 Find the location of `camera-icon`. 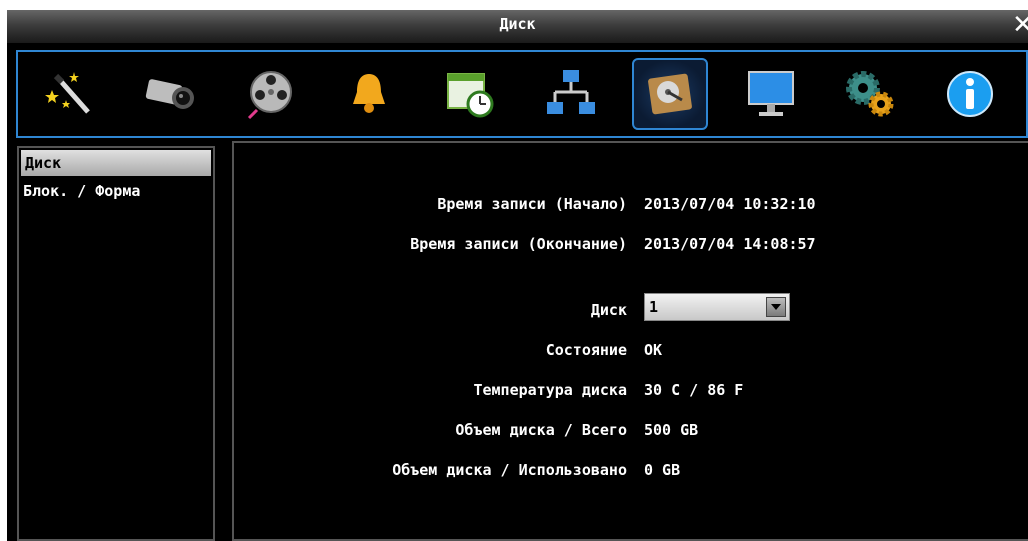

camera-icon is located at coordinates (169, 94).